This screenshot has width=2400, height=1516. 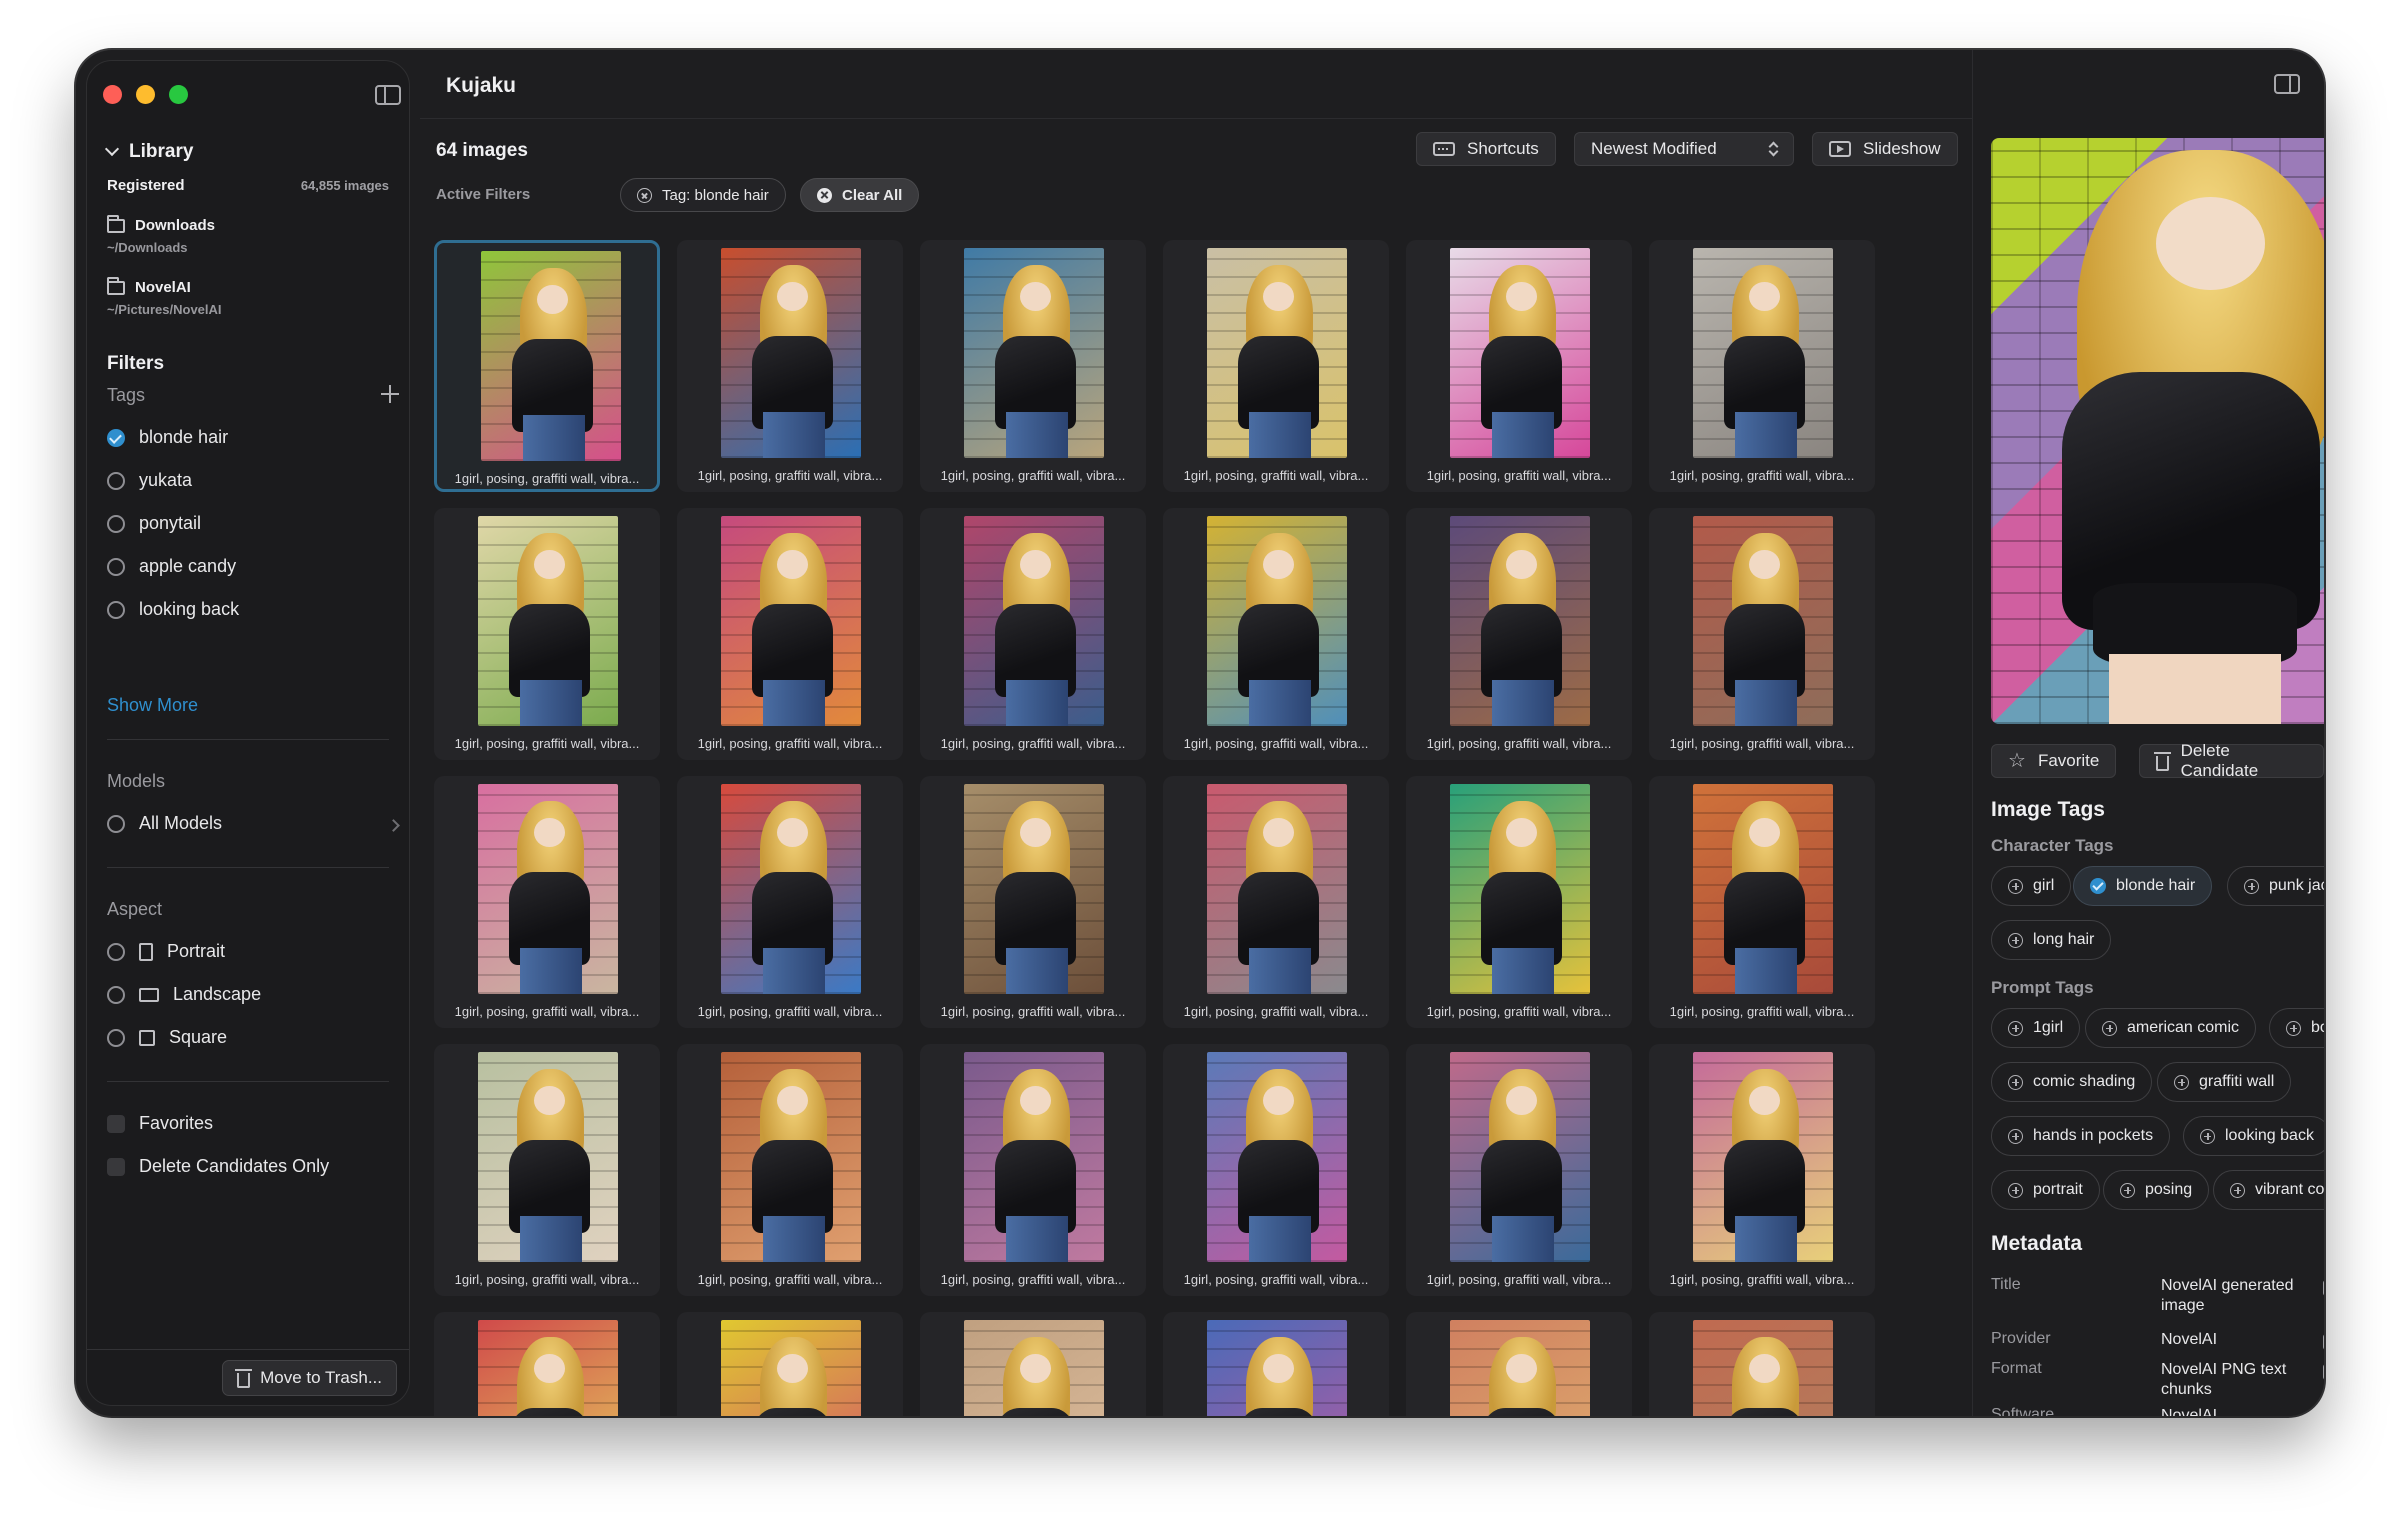 I want to click on divider, so click(x=1196, y=118).